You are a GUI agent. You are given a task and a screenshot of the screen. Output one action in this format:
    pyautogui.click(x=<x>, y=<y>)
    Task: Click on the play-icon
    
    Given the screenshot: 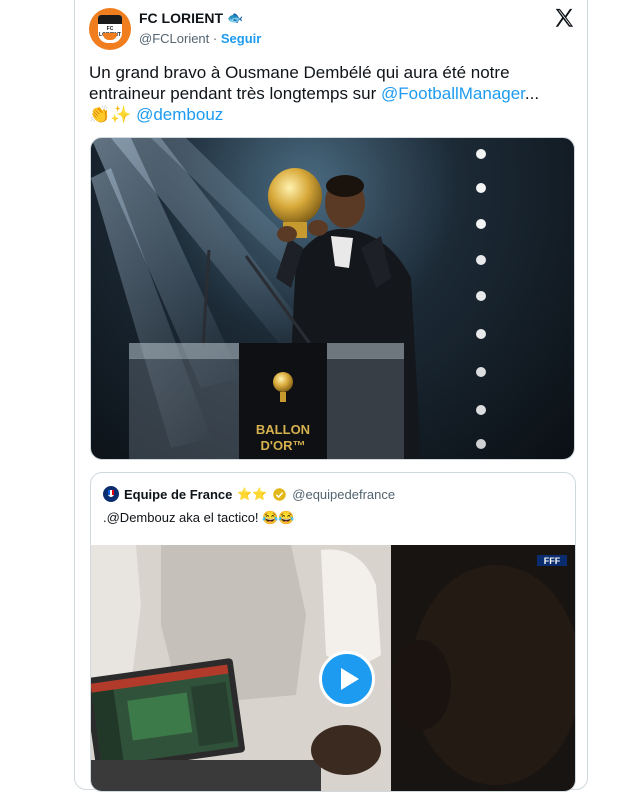 What is the action you would take?
    pyautogui.click(x=350, y=679)
    